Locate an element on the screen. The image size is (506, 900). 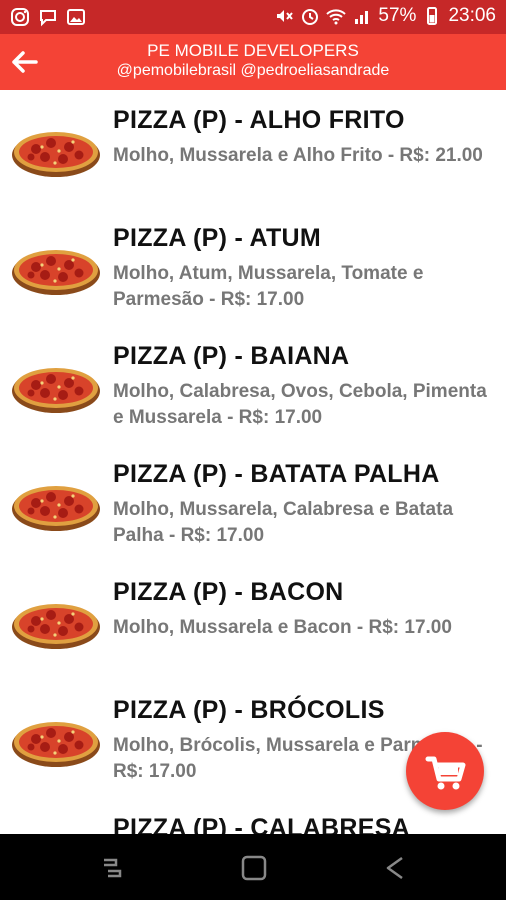
system-nav-bar is located at coordinates (253, 867).